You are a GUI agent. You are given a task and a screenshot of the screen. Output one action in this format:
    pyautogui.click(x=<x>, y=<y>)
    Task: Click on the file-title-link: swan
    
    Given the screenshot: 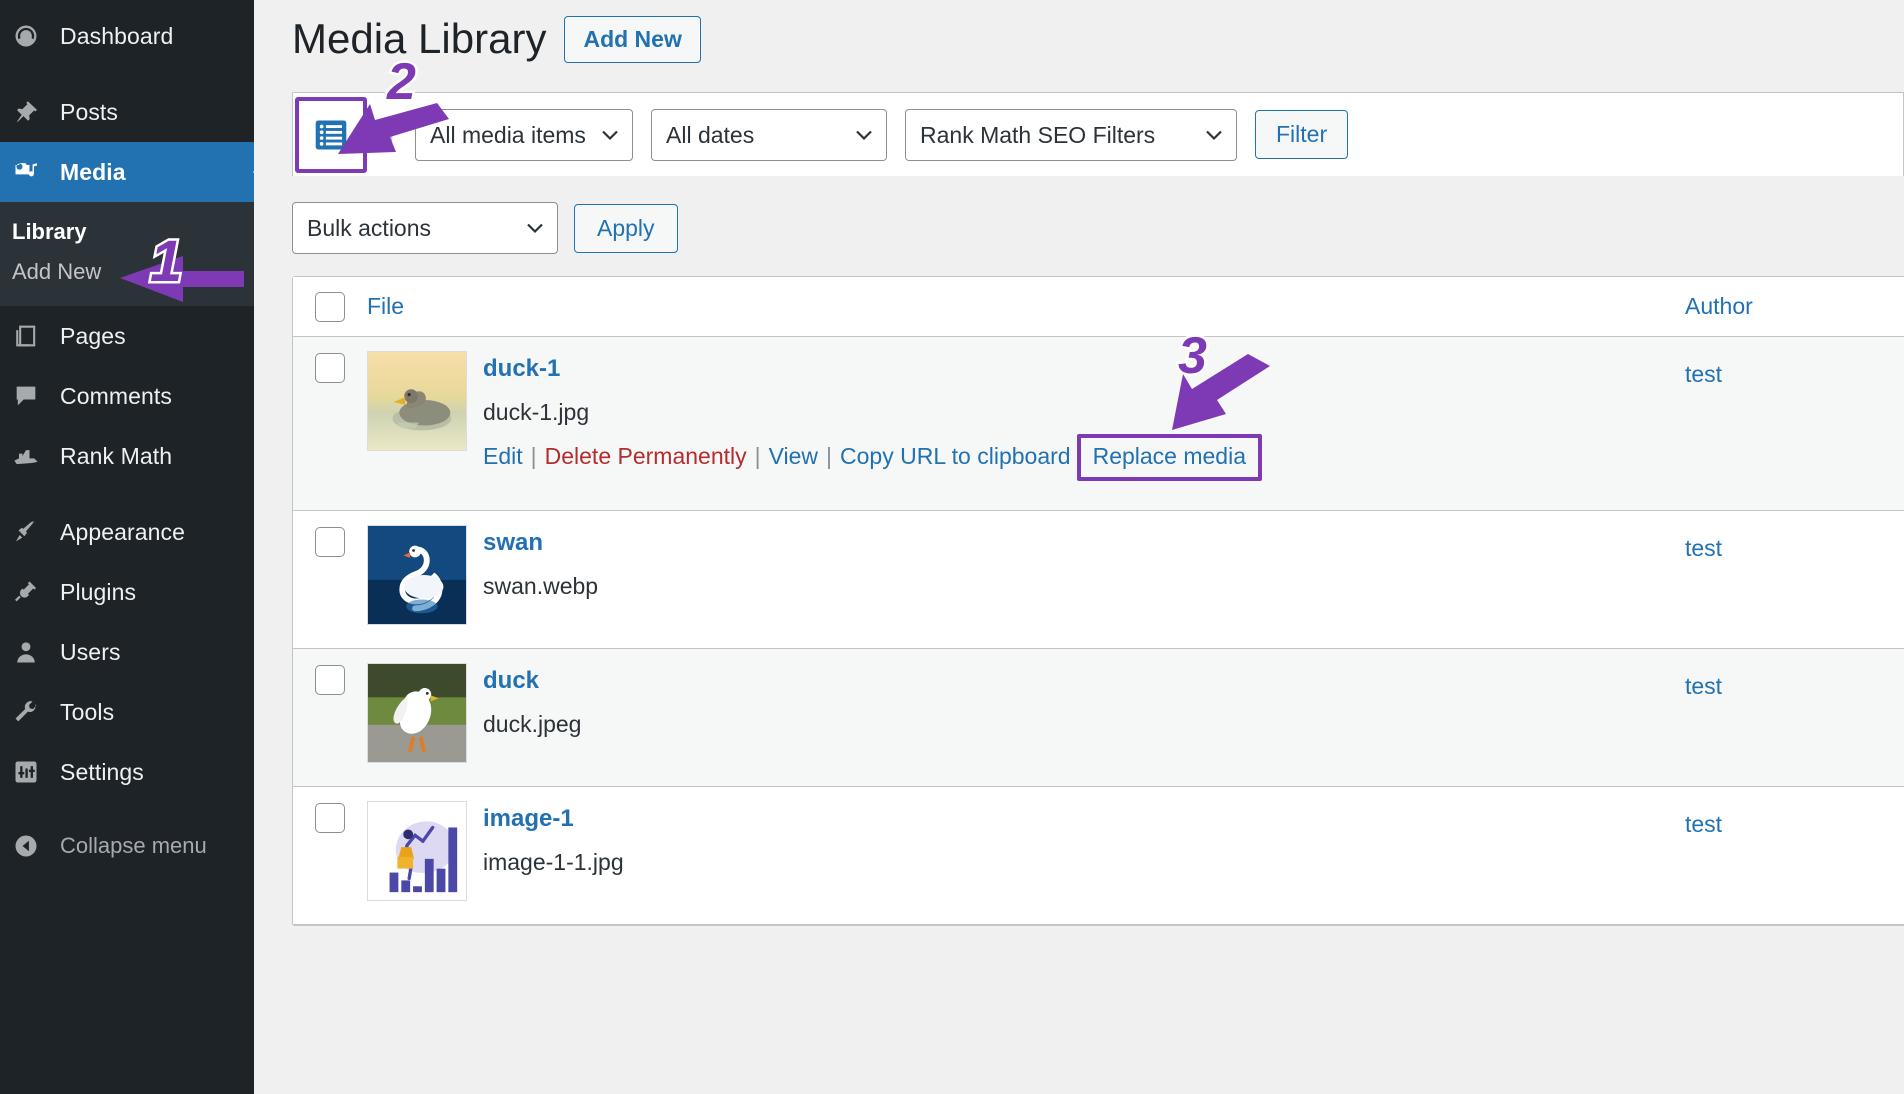 What is the action you would take?
    pyautogui.click(x=540, y=542)
    